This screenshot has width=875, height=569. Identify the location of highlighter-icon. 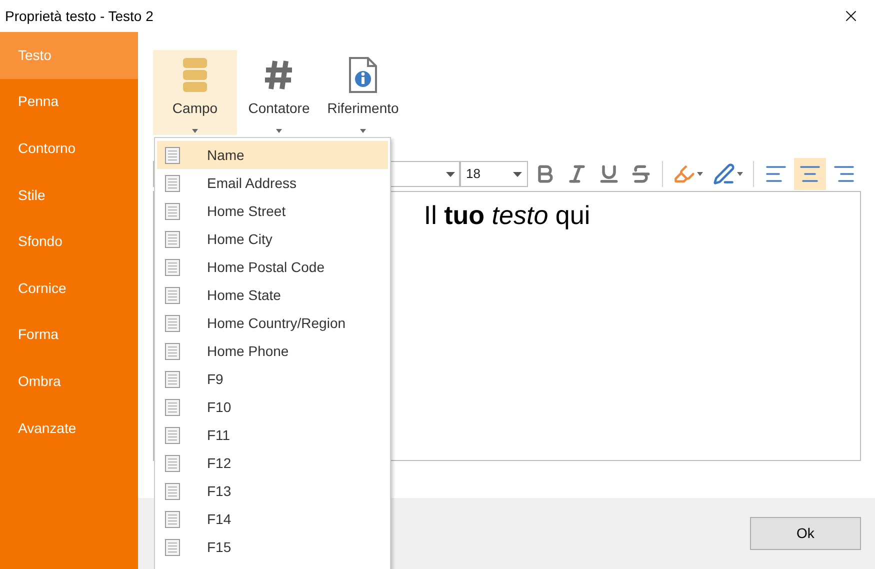
(684, 174).